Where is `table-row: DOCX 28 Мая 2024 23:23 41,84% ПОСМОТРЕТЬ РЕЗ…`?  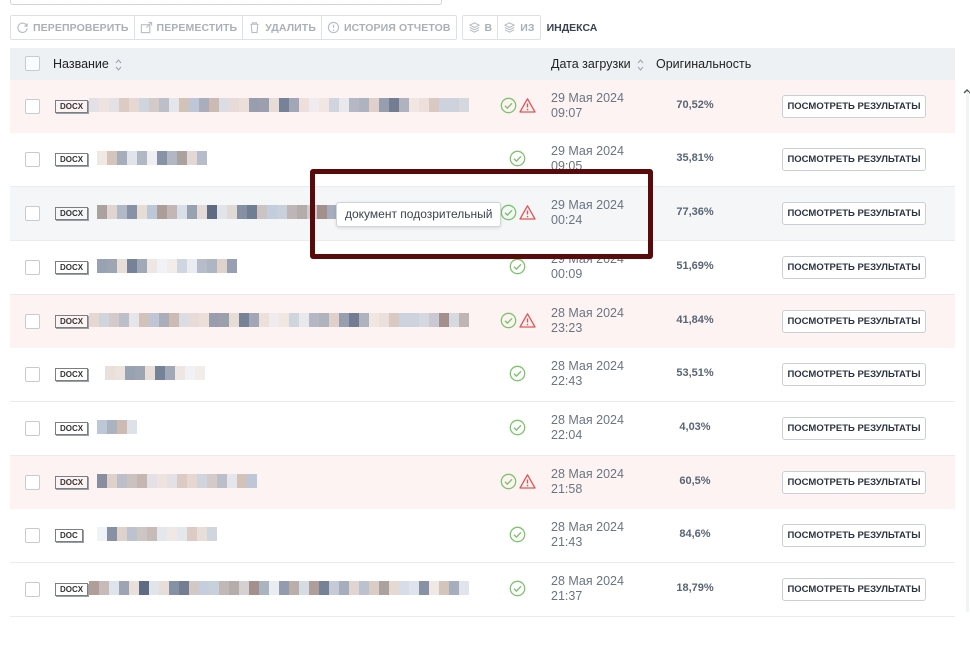
table-row: DOCX 28 Мая 2024 23:23 41,84% ПОСМОТРЕТЬ РЕЗ… is located at coordinates (482, 322).